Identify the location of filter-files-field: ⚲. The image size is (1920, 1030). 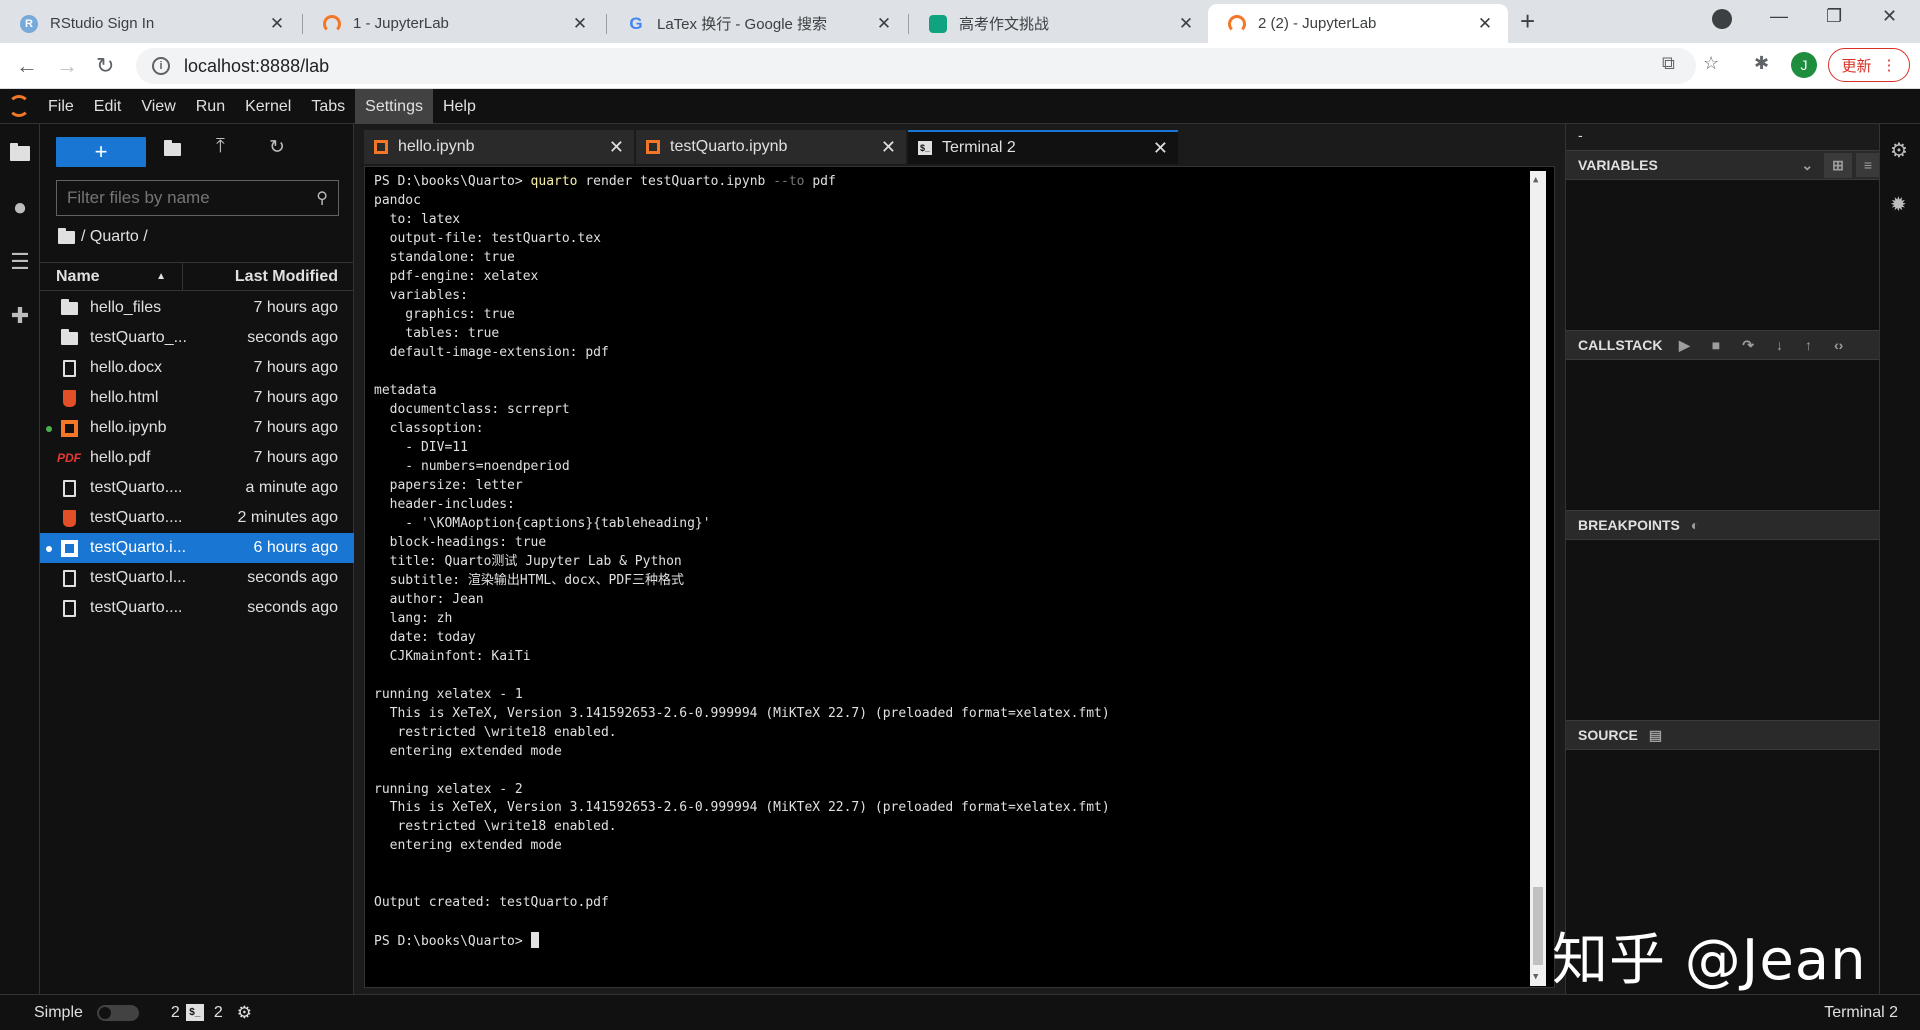
(197, 198).